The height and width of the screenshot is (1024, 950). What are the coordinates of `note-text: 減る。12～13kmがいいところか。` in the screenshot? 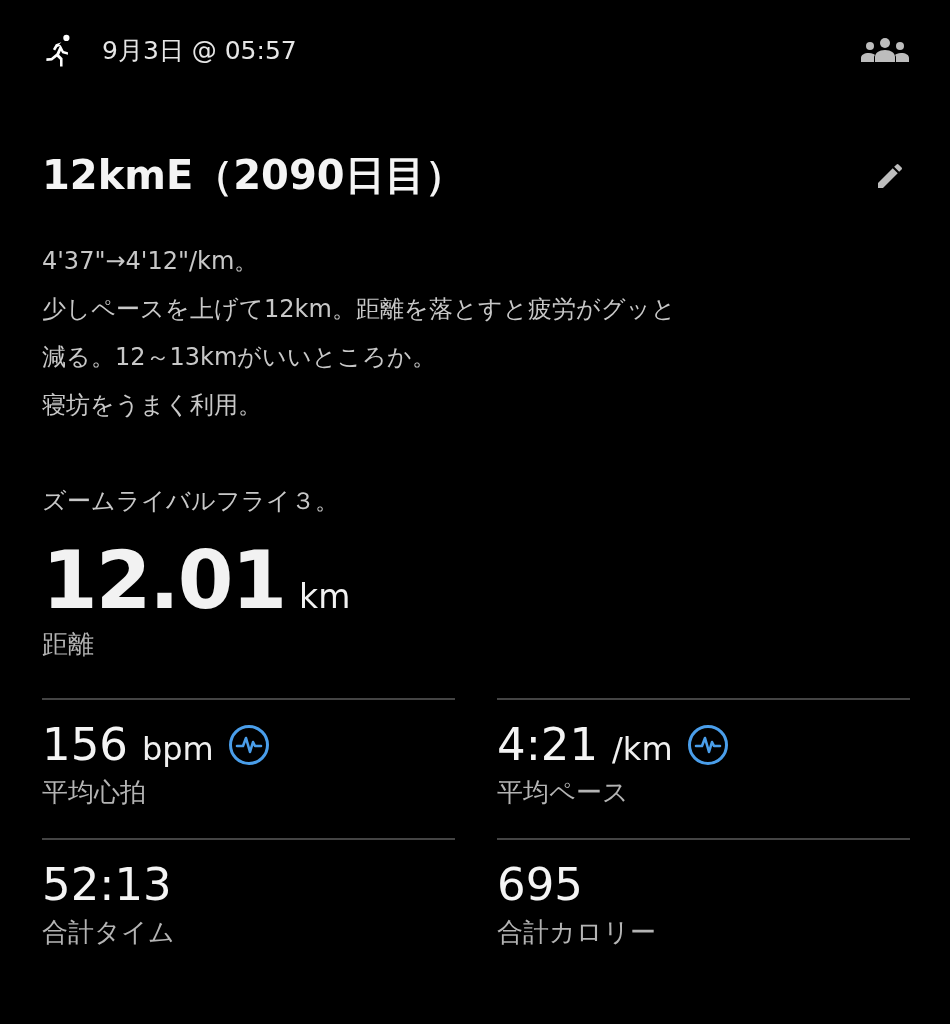 It's located at (240, 357).